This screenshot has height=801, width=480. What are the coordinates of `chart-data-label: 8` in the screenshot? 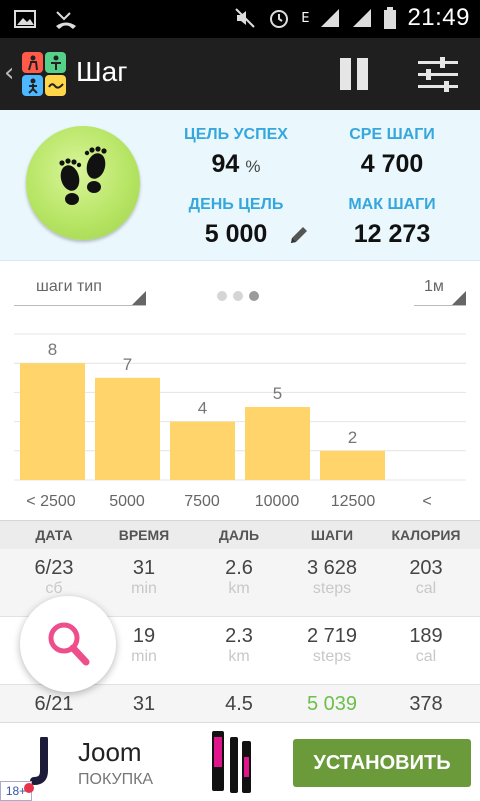 It's located at (52, 349).